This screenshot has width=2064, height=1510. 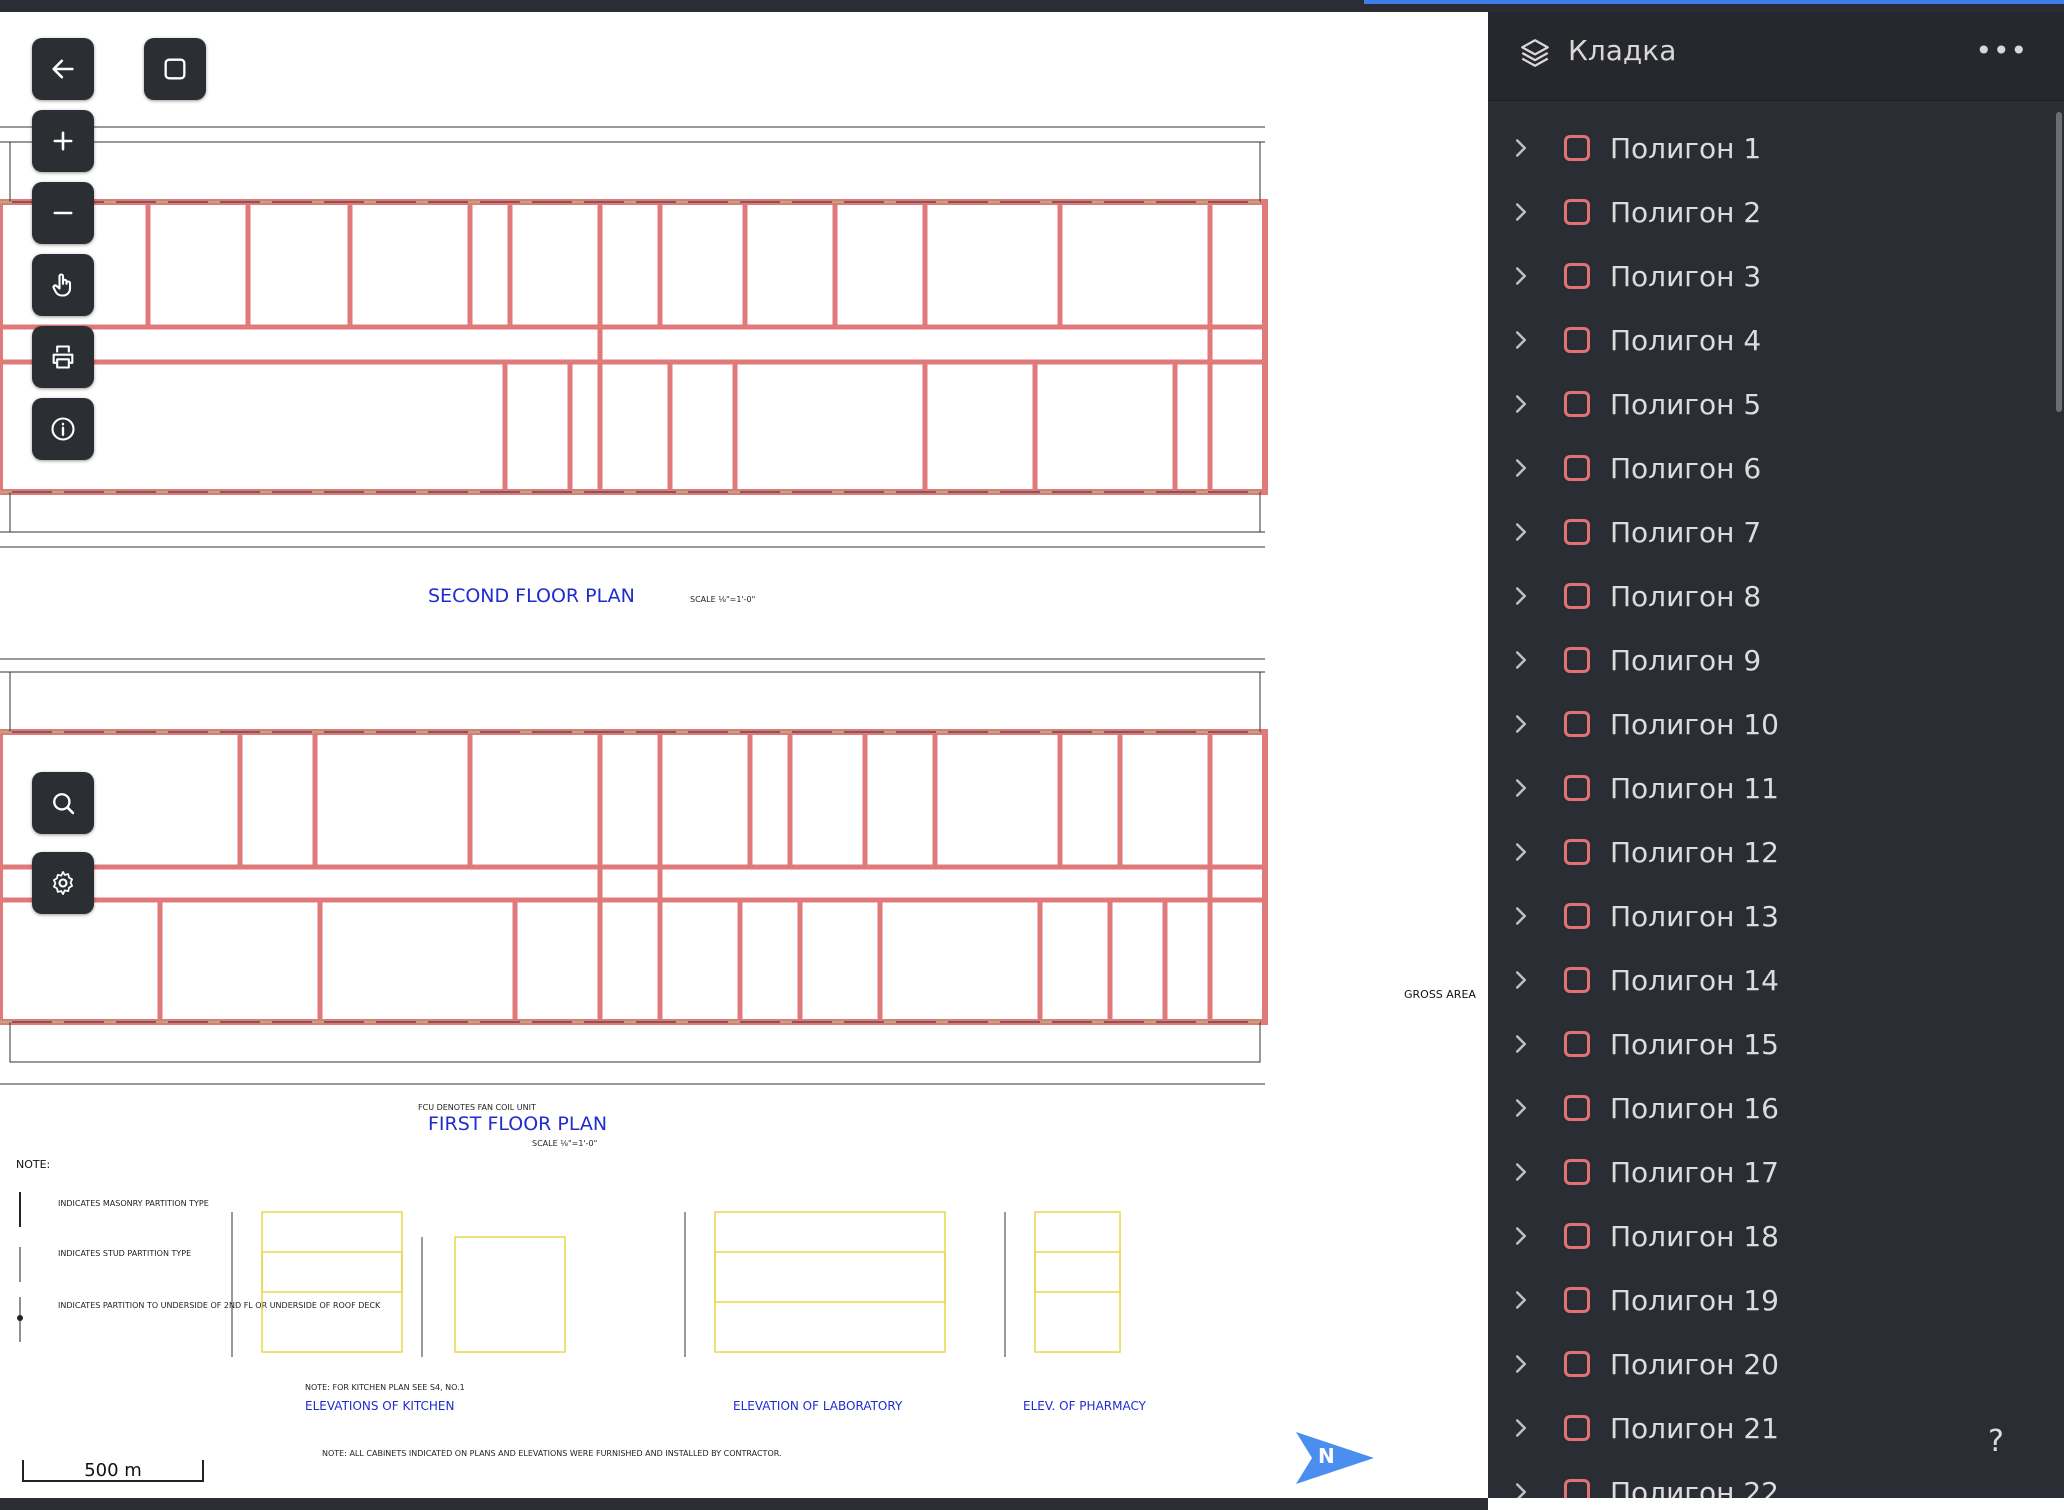 I want to click on arrow-left-icon, so click(x=63, y=69).